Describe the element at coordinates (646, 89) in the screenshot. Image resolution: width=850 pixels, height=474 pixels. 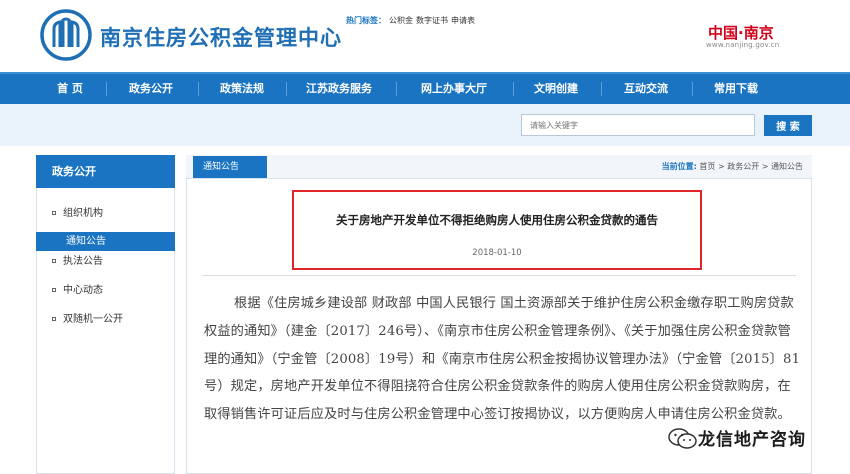
I see `nav-item-interaction: 互动交流` at that location.